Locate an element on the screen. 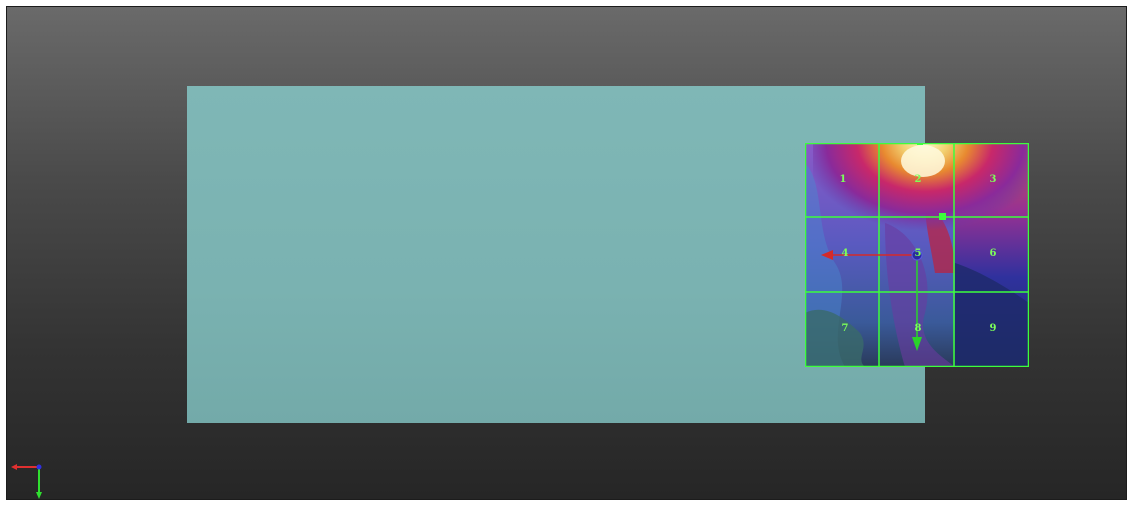  grid-cell-label-4: 4 is located at coordinates (845, 254).